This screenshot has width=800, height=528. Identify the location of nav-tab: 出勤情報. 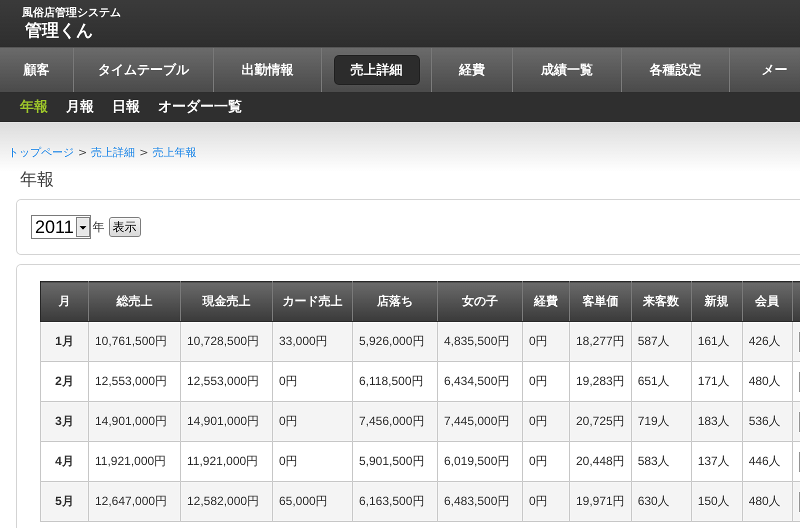
(267, 70).